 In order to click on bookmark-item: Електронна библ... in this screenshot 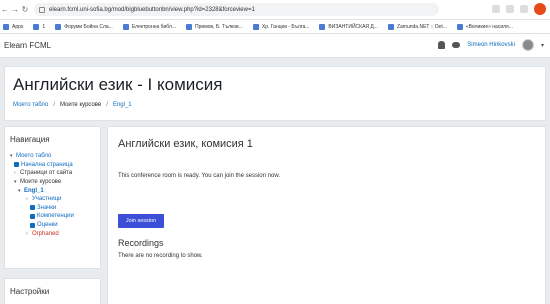, I will do `click(149, 26)`.